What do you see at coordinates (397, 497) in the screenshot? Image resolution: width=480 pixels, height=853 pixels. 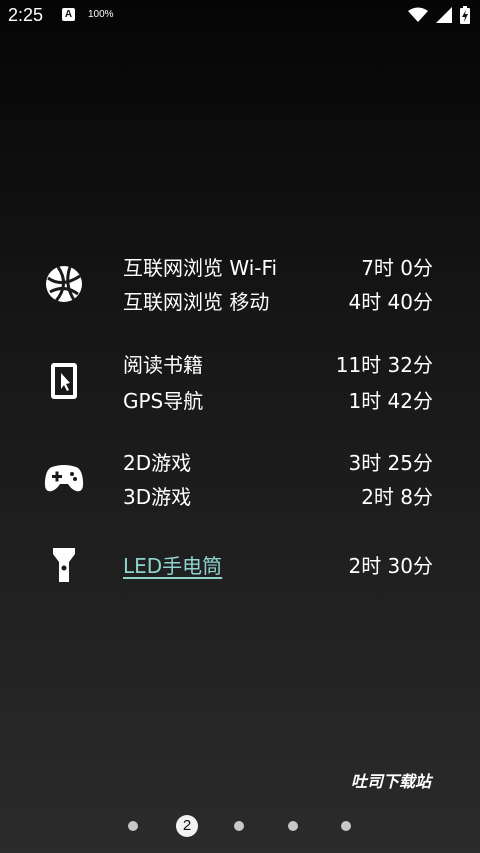 I see `usage-value-3d-games: 2时 8分` at bounding box center [397, 497].